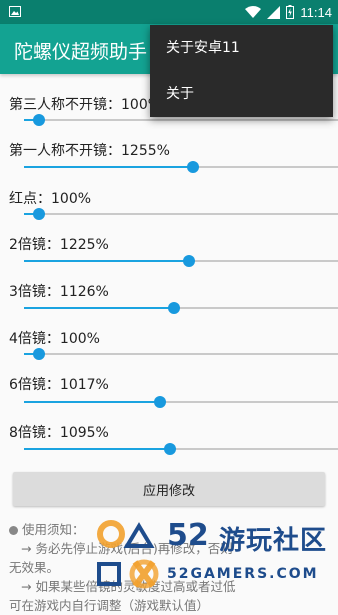 This screenshot has height=615, width=338. What do you see at coordinates (50, 199) in the screenshot?
I see `setting-label: 红点：100%` at bounding box center [50, 199].